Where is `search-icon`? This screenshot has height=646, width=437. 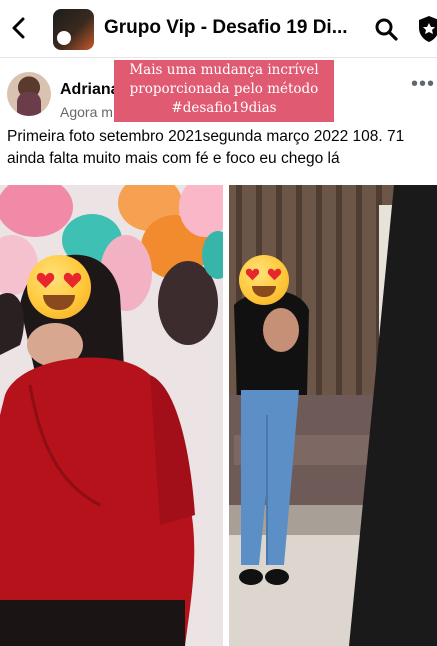 search-icon is located at coordinates (386, 29).